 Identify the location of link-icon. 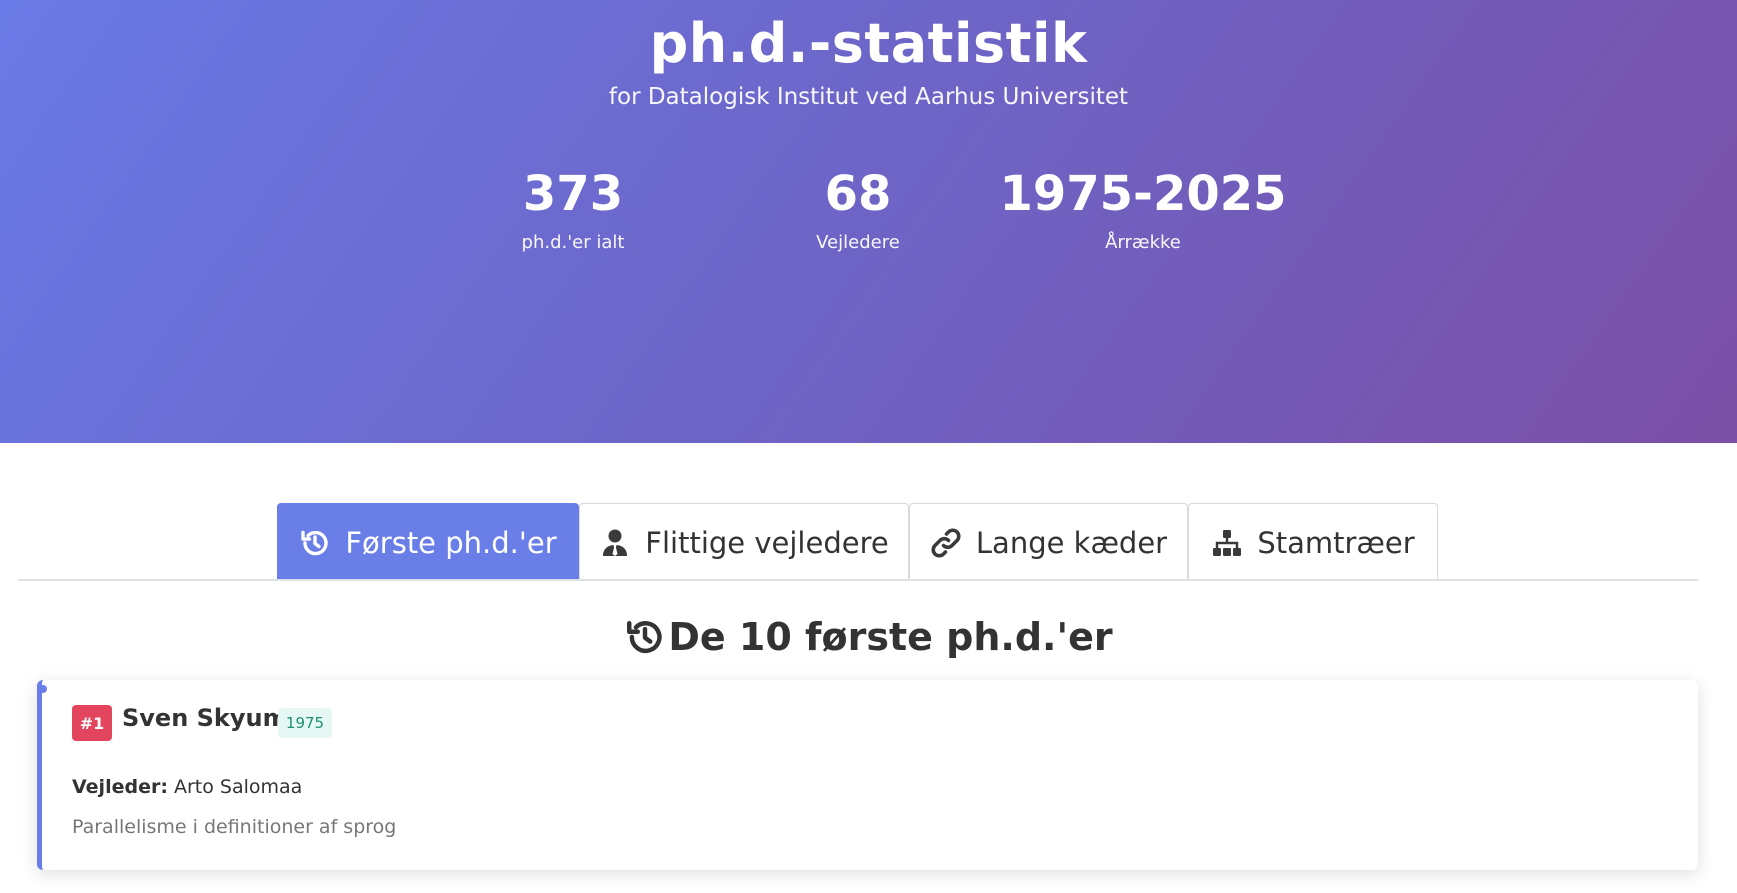
(946, 543).